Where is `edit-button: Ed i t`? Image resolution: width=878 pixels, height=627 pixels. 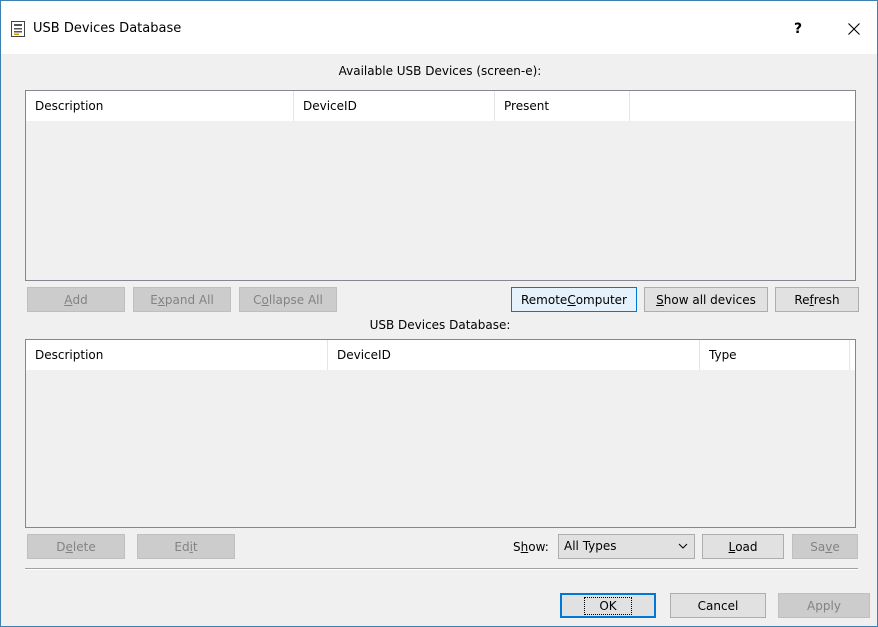
edit-button: Ed i t is located at coordinates (186, 546).